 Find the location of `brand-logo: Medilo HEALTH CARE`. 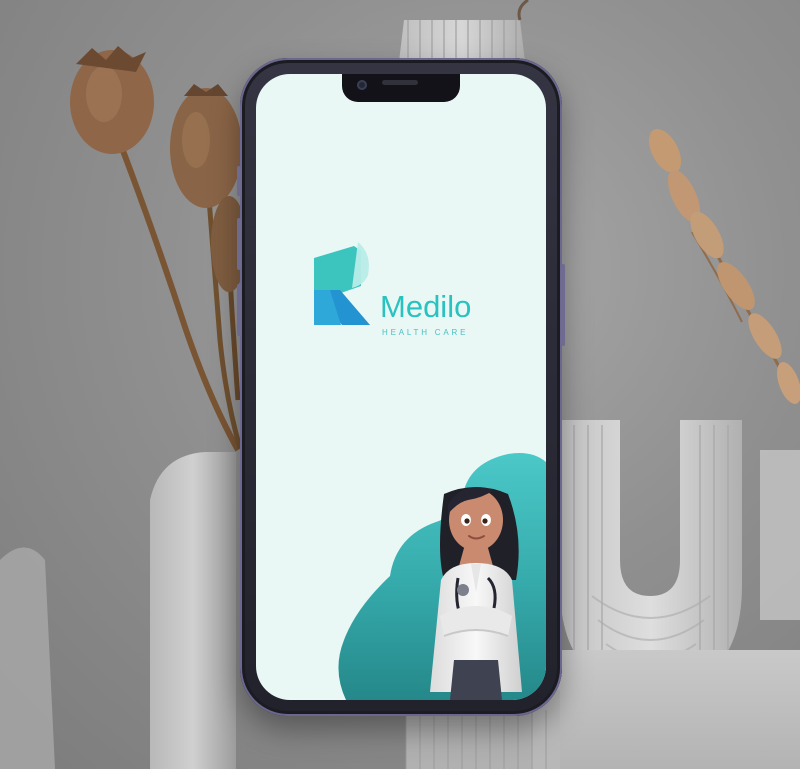

brand-logo: Medilo HEALTH CARE is located at coordinates (400, 289).